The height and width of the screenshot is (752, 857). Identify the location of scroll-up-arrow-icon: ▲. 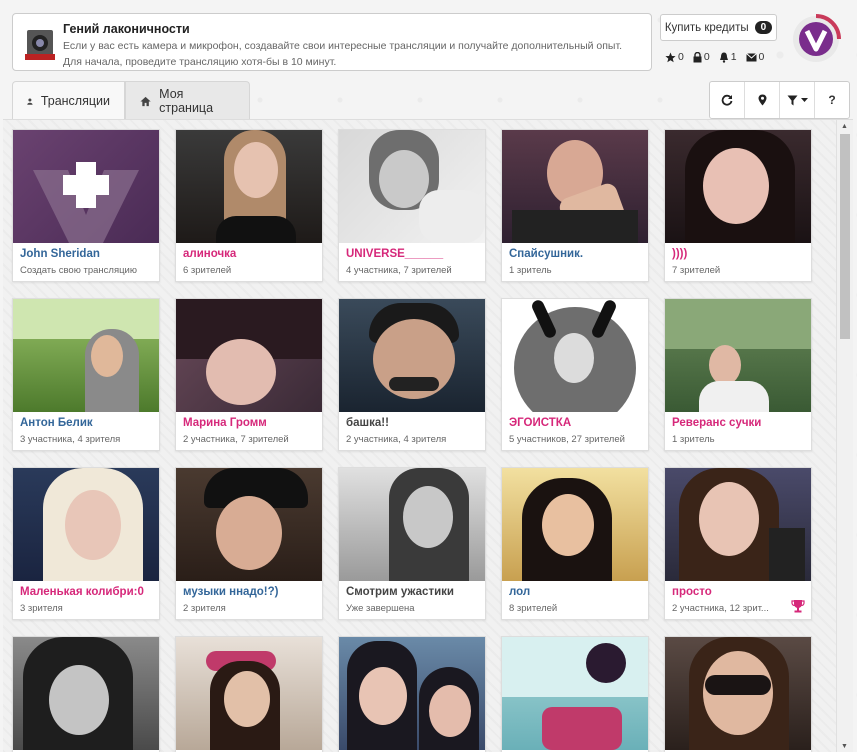
(844, 126).